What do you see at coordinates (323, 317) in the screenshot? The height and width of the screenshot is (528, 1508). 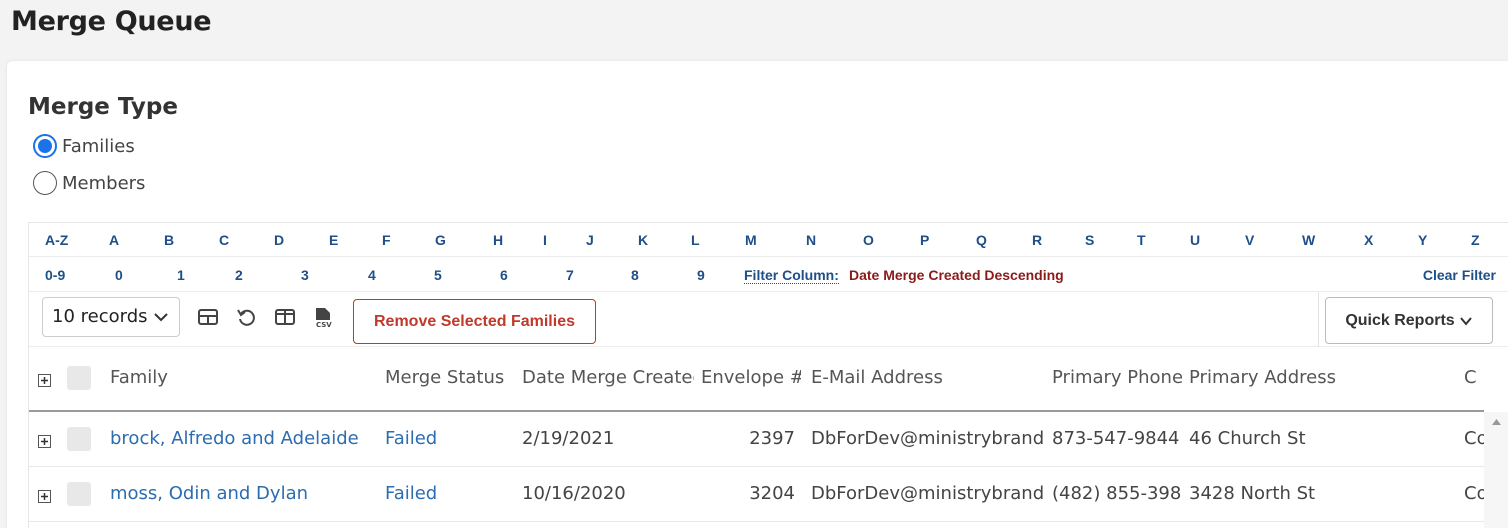 I see `csv-export-icon: CSV` at bounding box center [323, 317].